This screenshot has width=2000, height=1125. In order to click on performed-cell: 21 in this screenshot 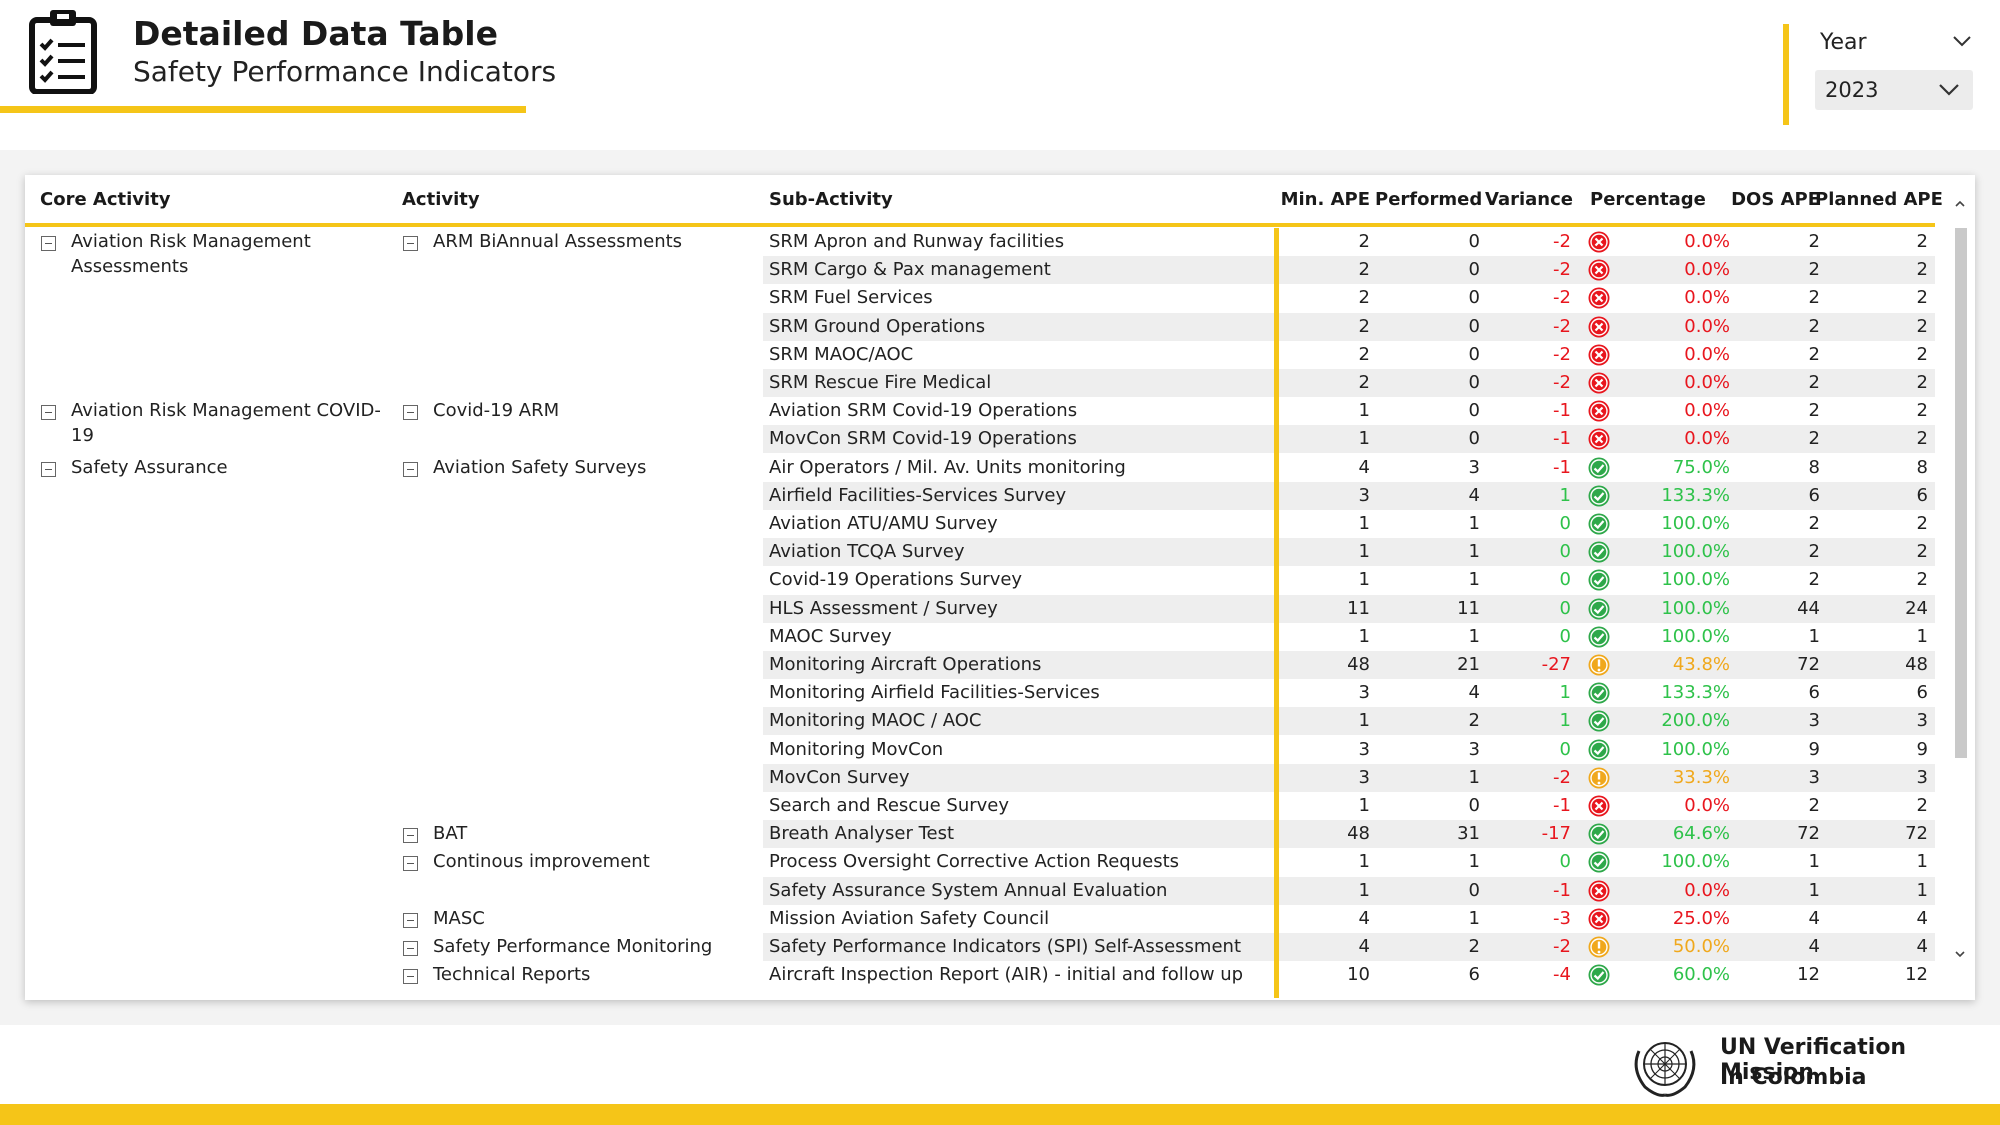, I will do `click(1468, 664)`.